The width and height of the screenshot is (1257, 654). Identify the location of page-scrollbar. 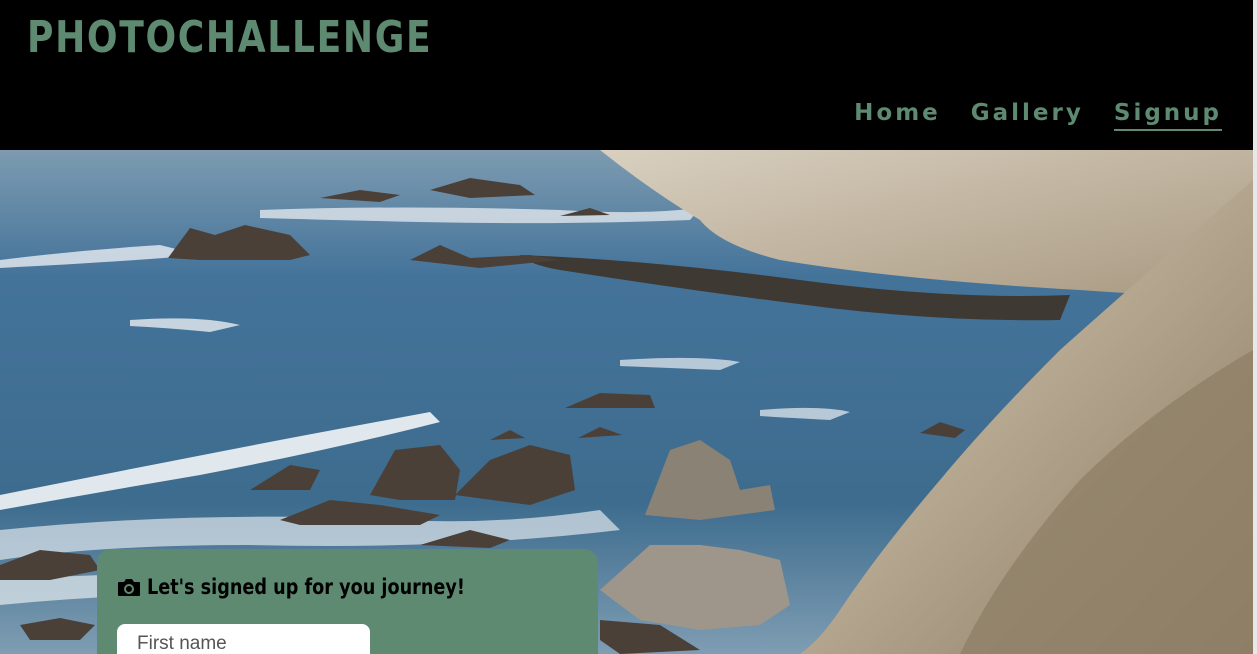
(1255, 327).